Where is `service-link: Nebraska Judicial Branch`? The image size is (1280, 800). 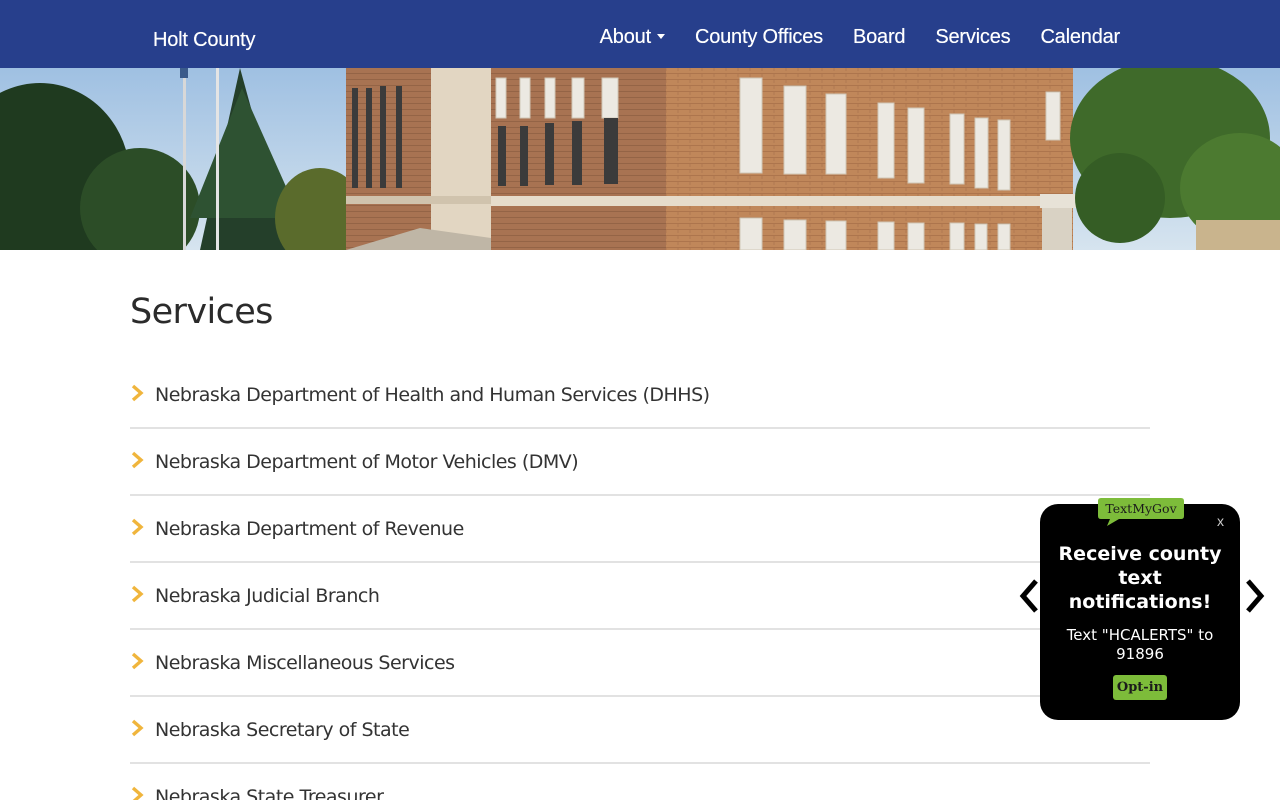 service-link: Nebraska Judicial Branch is located at coordinates (267, 596).